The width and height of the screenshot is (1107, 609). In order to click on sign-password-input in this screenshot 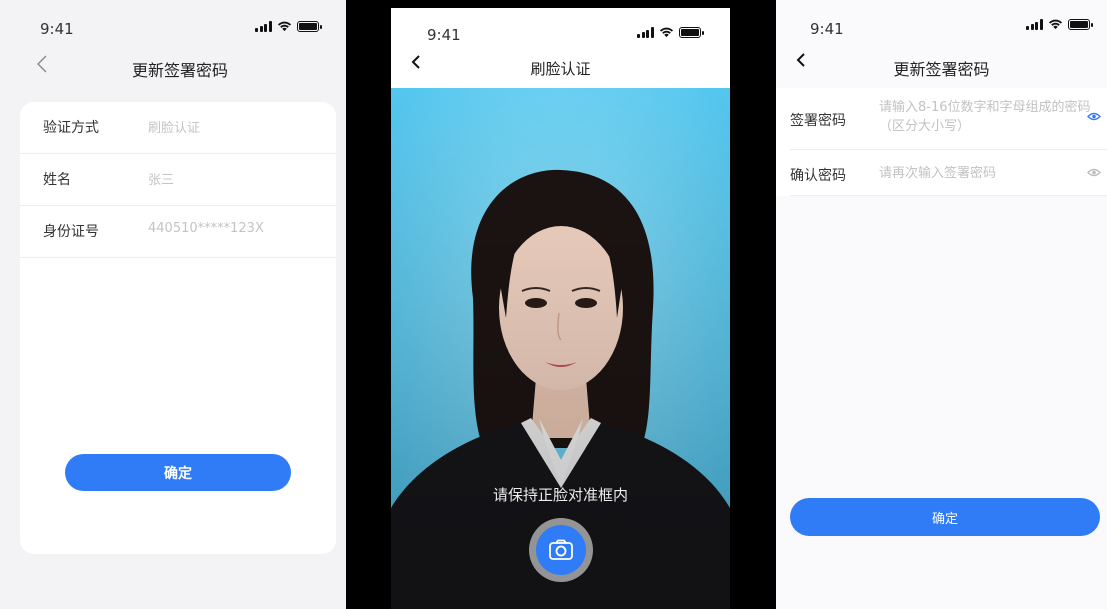, I will do `click(989, 119)`.